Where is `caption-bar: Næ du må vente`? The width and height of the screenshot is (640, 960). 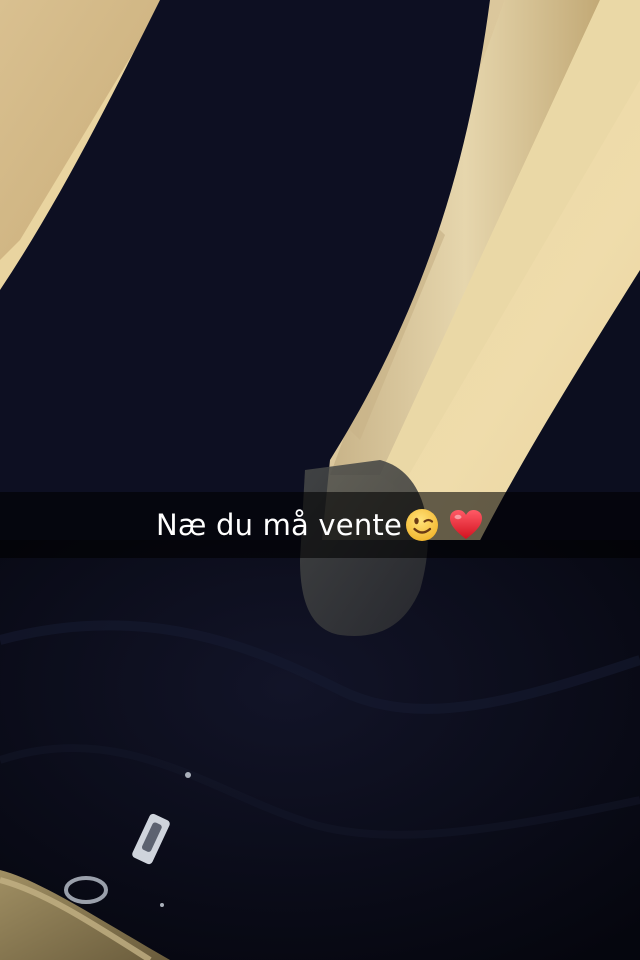 caption-bar: Næ du må vente is located at coordinates (320, 525).